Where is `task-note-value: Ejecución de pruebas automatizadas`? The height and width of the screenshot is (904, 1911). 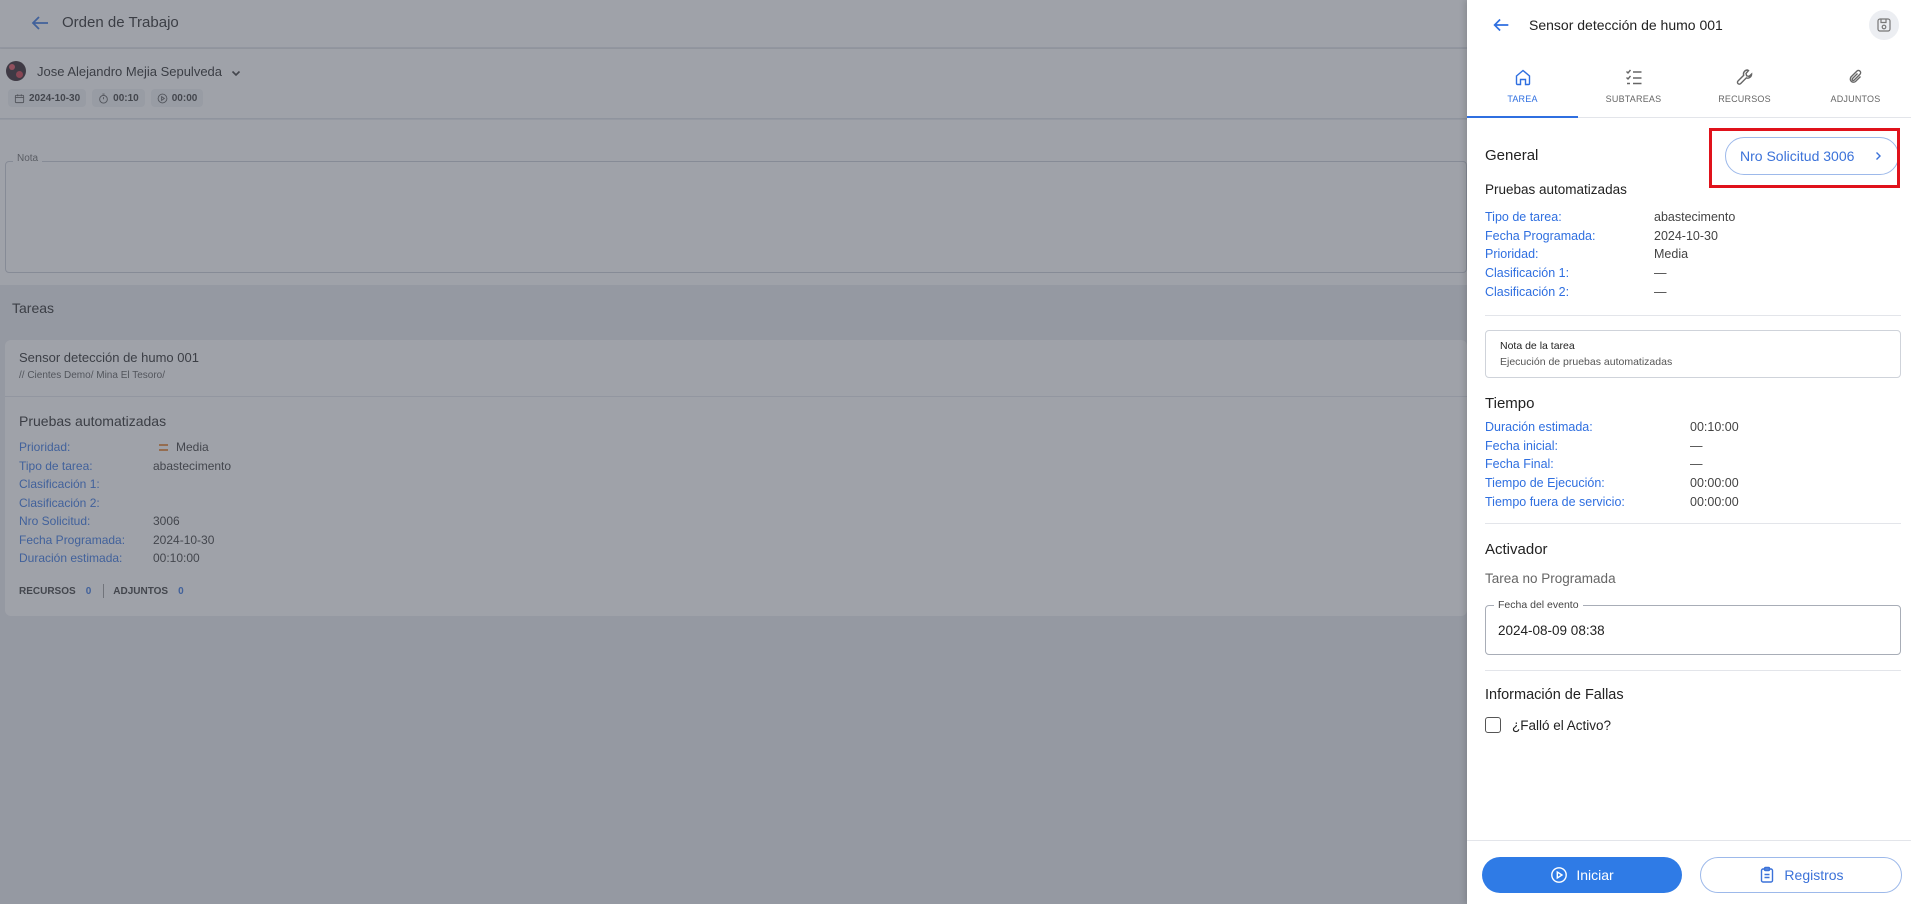 task-note-value: Ejecución de pruebas automatizadas is located at coordinates (1586, 362).